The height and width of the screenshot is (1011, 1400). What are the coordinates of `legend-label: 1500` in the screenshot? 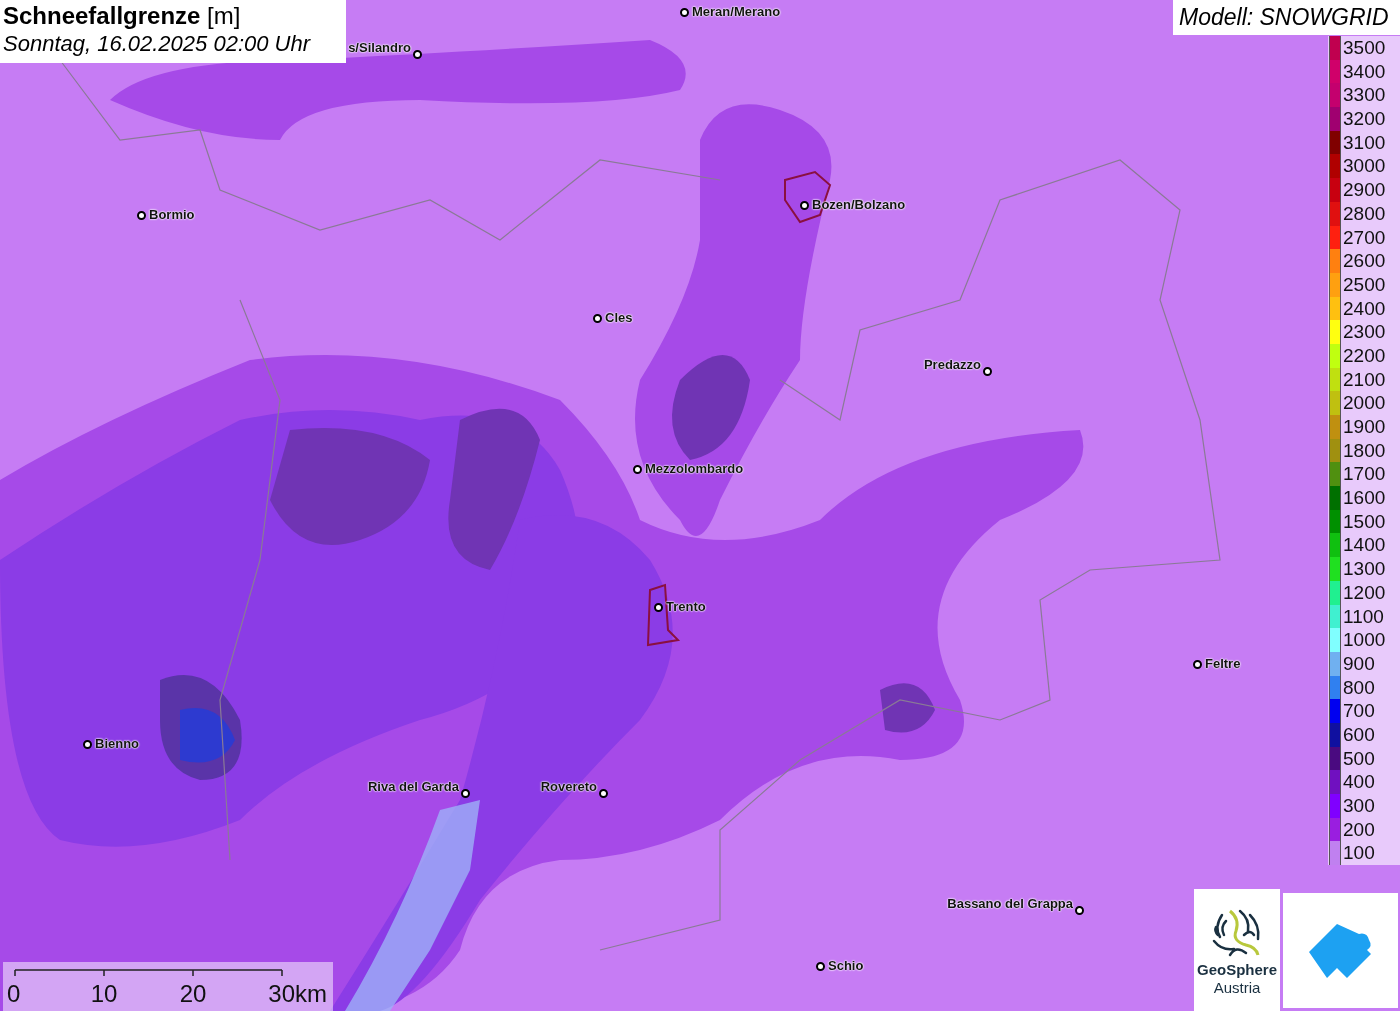 It's located at (1364, 521).